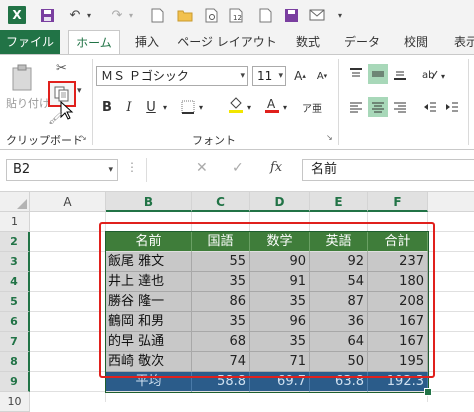  What do you see at coordinates (149, 202) in the screenshot?
I see `column-header-b: B` at bounding box center [149, 202].